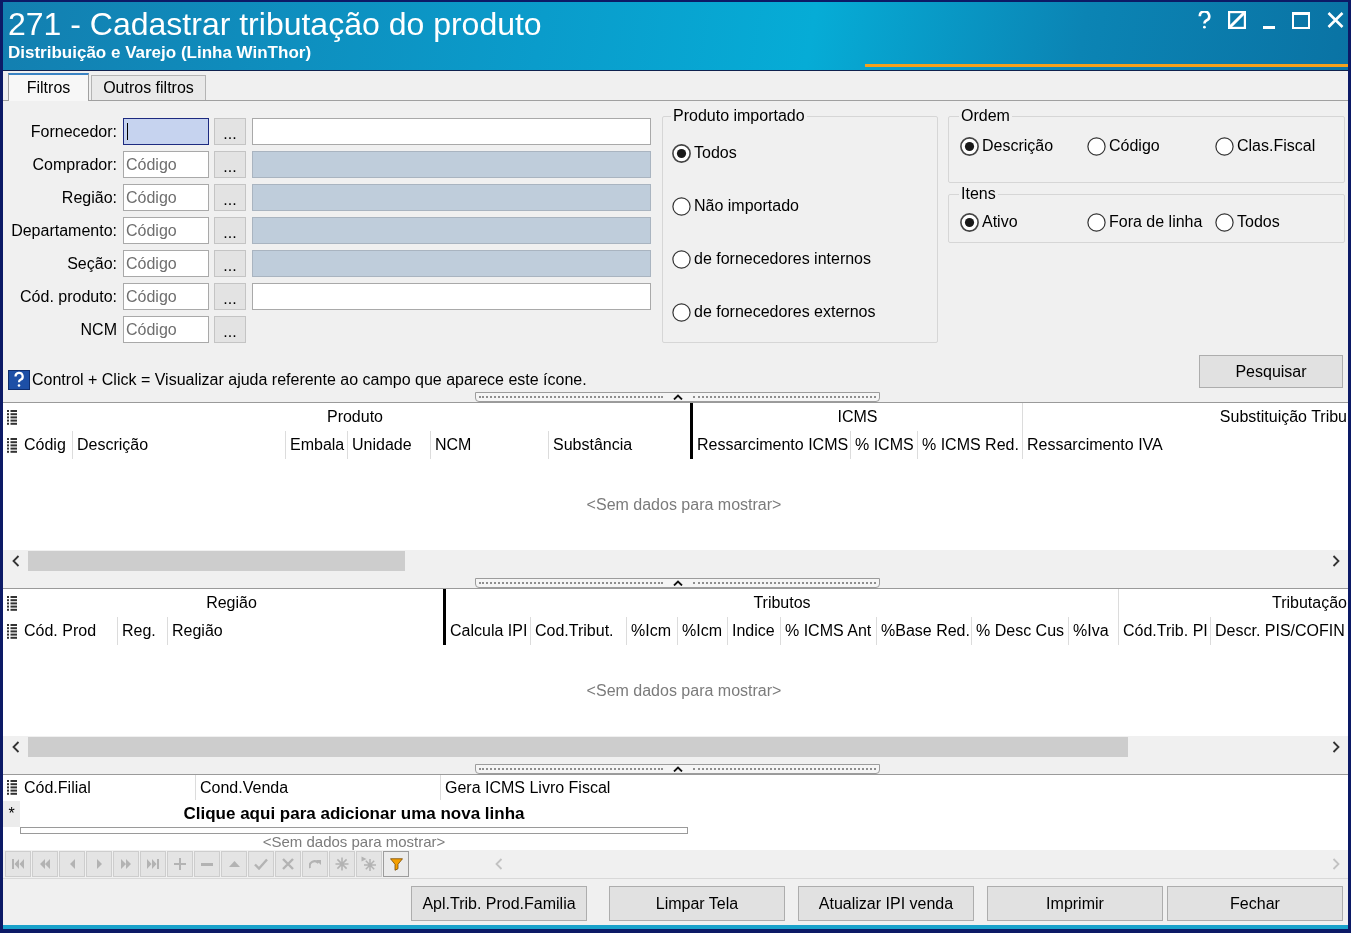 This screenshot has width=1351, height=933. I want to click on action-button: Limpar Tela, so click(697, 903).